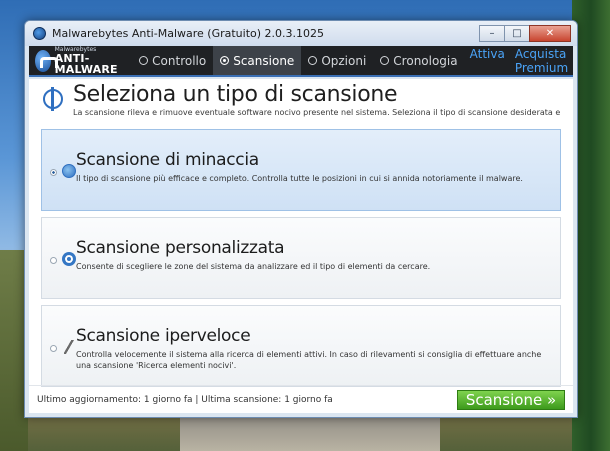 The width and height of the screenshot is (610, 451). I want to click on option-title: Scansione di minaccia, so click(167, 160).